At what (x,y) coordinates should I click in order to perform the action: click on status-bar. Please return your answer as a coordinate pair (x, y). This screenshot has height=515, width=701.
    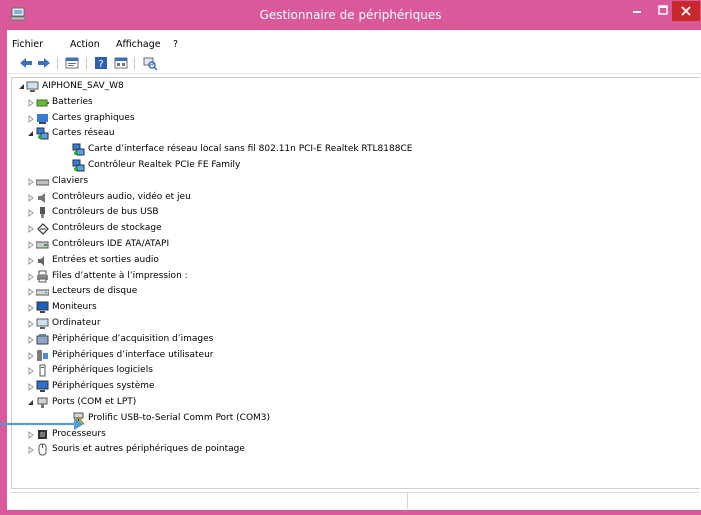
    Looking at the image, I should click on (355, 500).